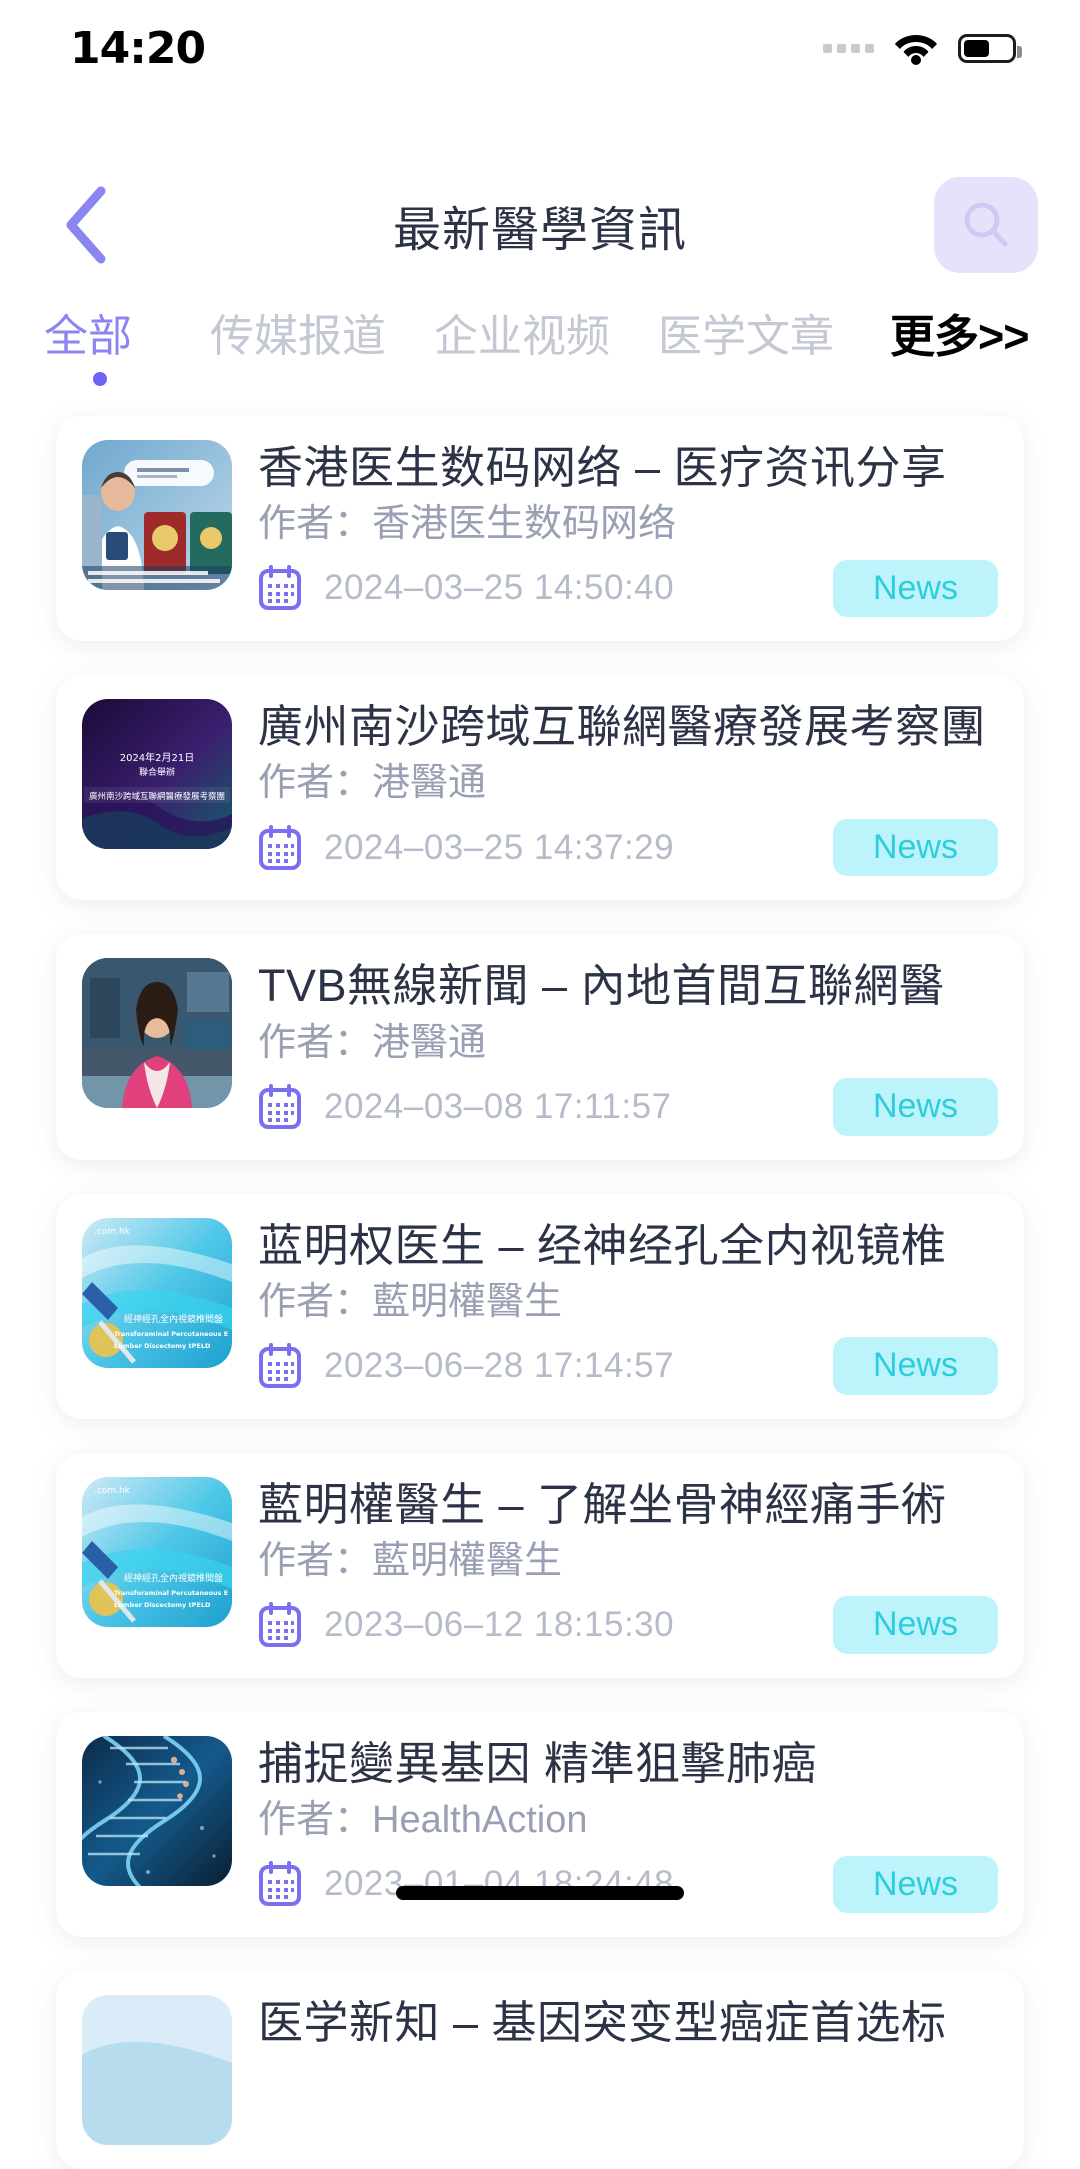 The height and width of the screenshot is (2169, 1080). I want to click on article-title: 藍明權醫生 – 了解坐骨神經痛手術, so click(602, 1504).